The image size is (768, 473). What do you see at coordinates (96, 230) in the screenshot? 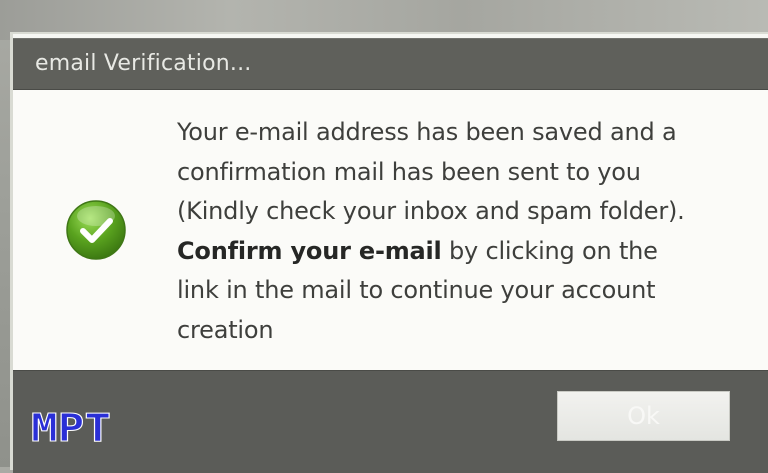
I see `checkmark-success-icon` at bounding box center [96, 230].